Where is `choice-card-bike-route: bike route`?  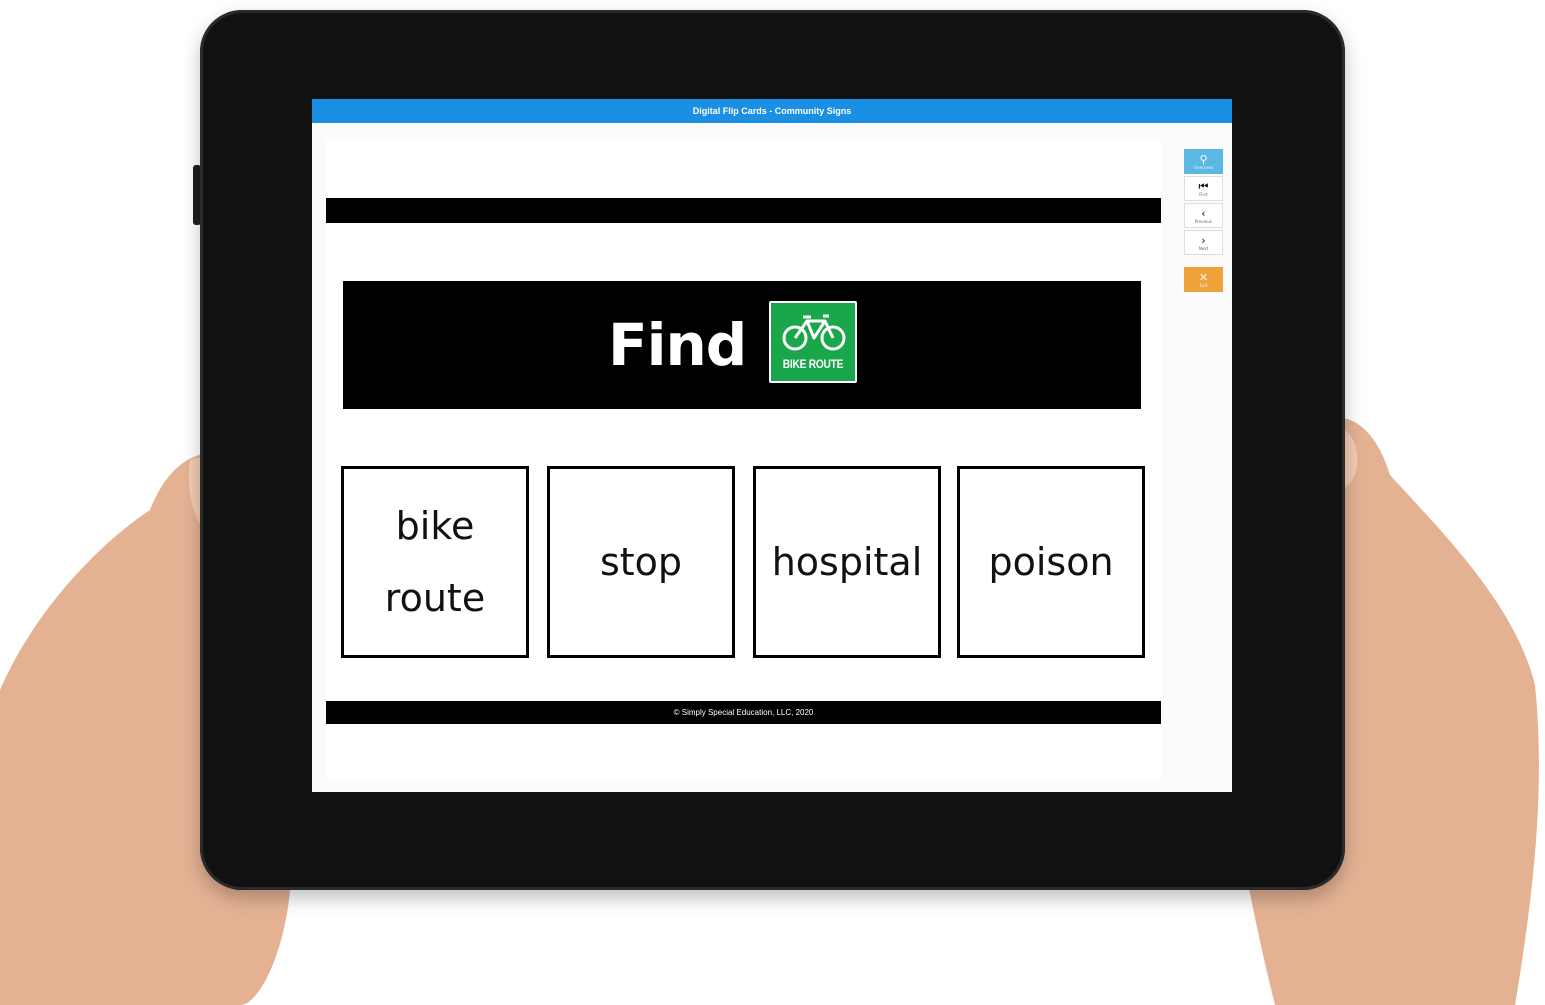
choice-card-bike-route: bike route is located at coordinates (435, 562).